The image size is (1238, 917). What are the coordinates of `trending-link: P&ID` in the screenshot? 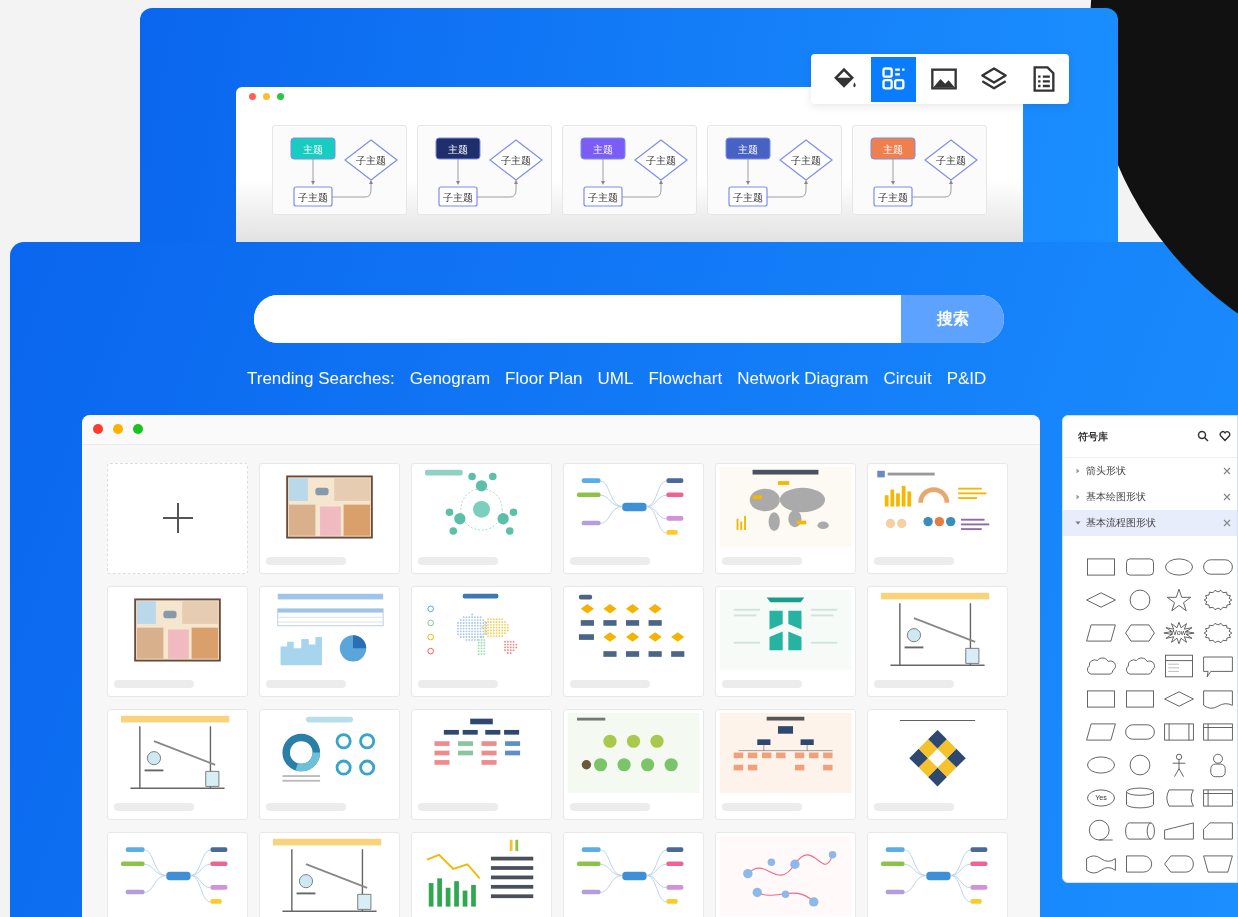 It's located at (966, 379).